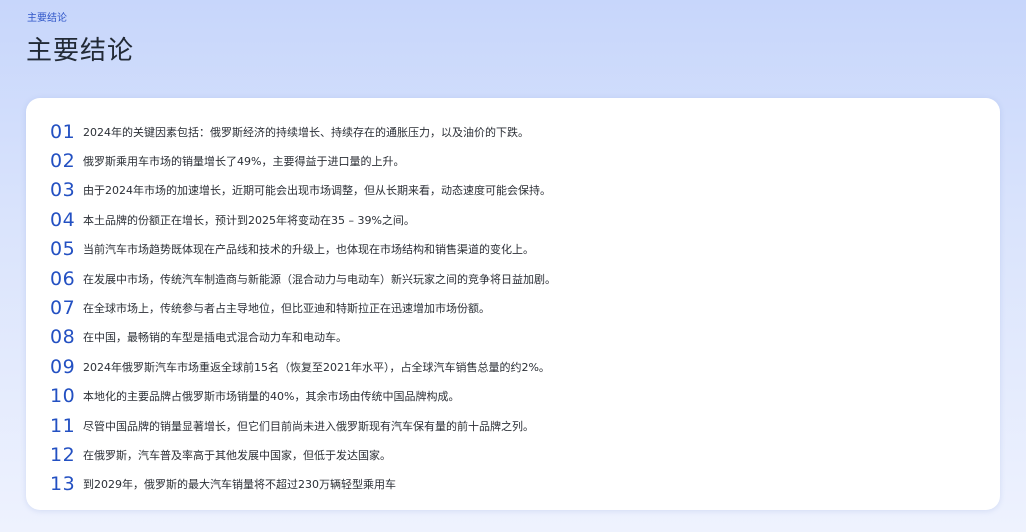 The width and height of the screenshot is (1026, 532). What do you see at coordinates (271, 397) in the screenshot?
I see `item-text: 本地化的主要品牌占俄罗斯市场销量的40%，其余市场由传统中国品牌构成。` at bounding box center [271, 397].